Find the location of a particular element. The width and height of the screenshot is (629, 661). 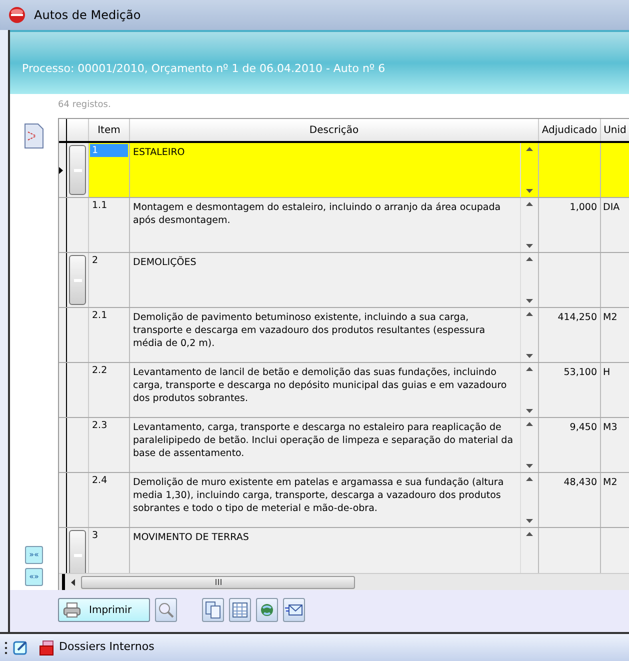

envelope-button is located at coordinates (294, 610).